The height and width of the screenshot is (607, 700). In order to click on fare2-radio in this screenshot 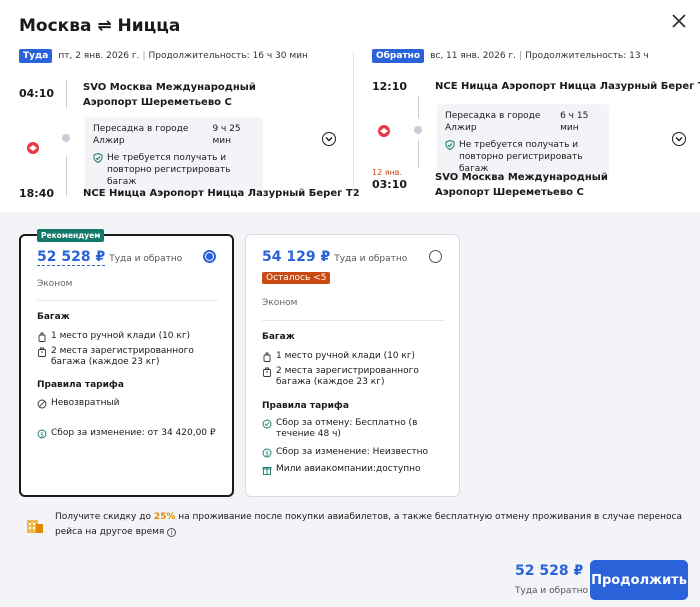, I will do `click(435, 256)`.